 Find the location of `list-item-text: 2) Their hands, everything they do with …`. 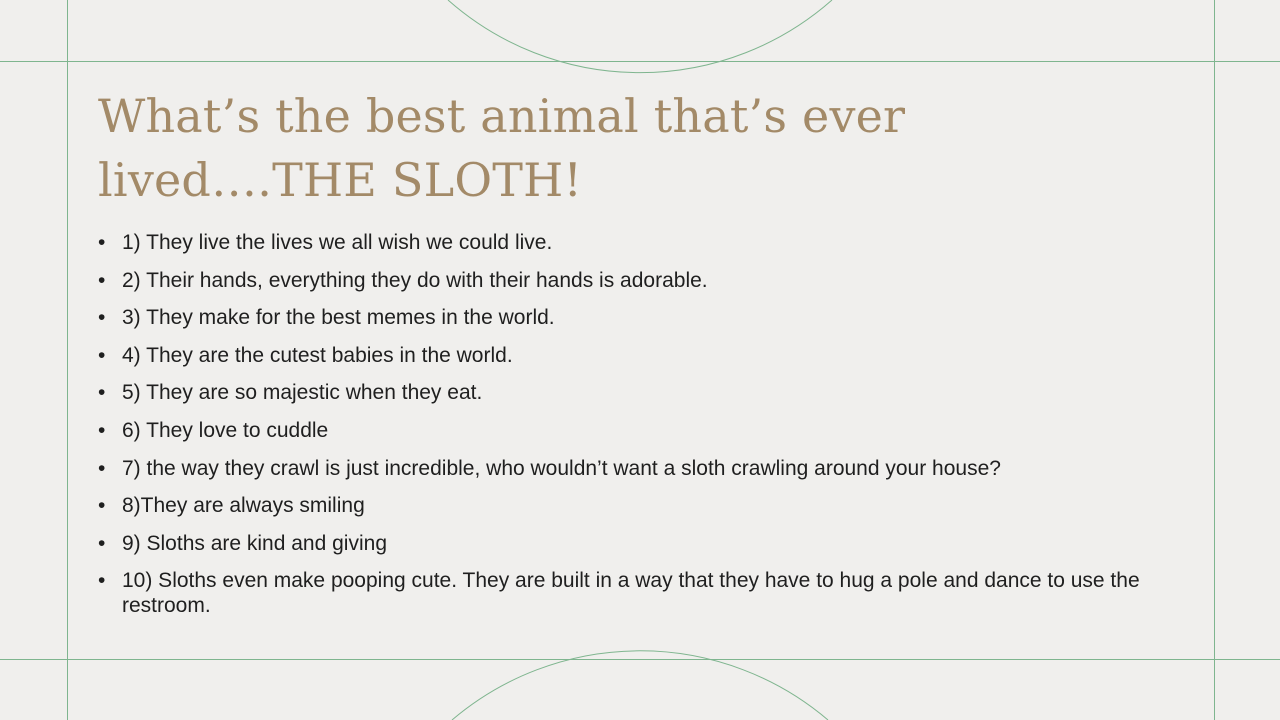

list-item-text: 2) Their hands, everything they do with … is located at coordinates (415, 280).